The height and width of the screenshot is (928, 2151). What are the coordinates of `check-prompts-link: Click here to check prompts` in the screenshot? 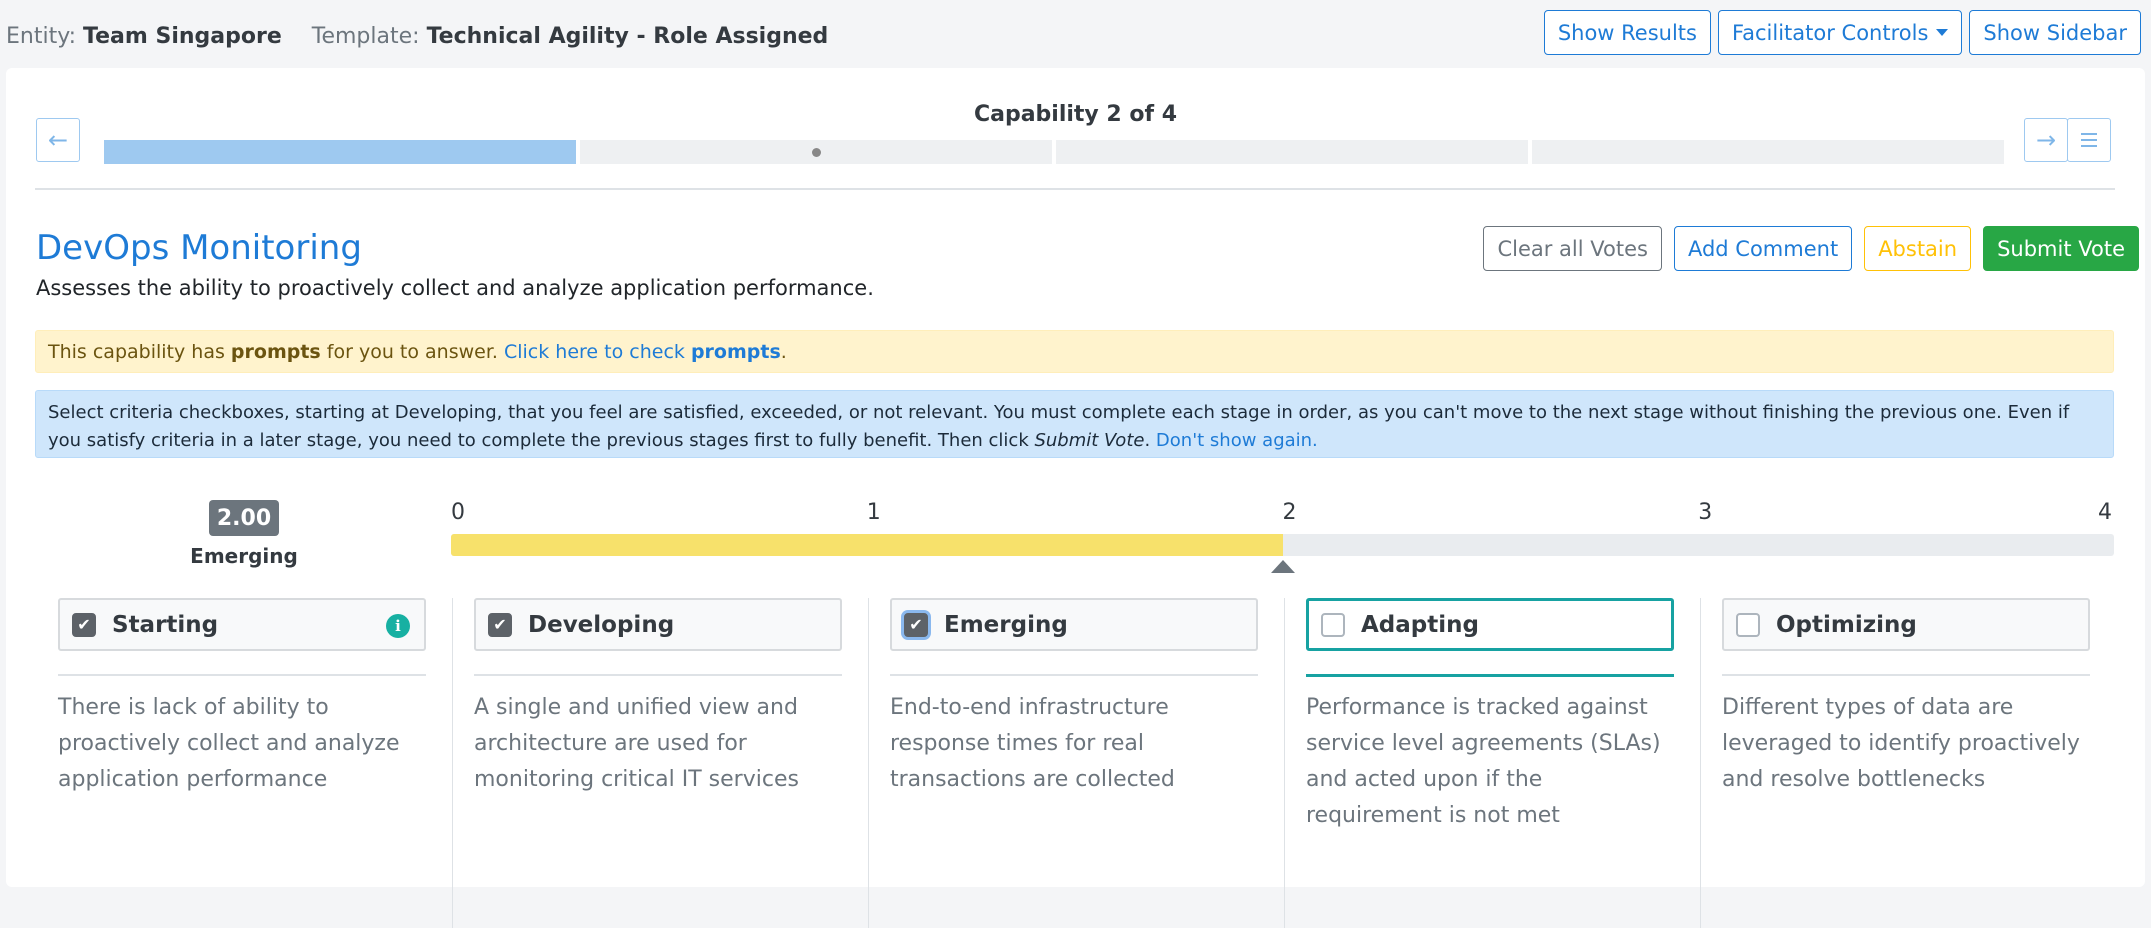 It's located at (642, 352).